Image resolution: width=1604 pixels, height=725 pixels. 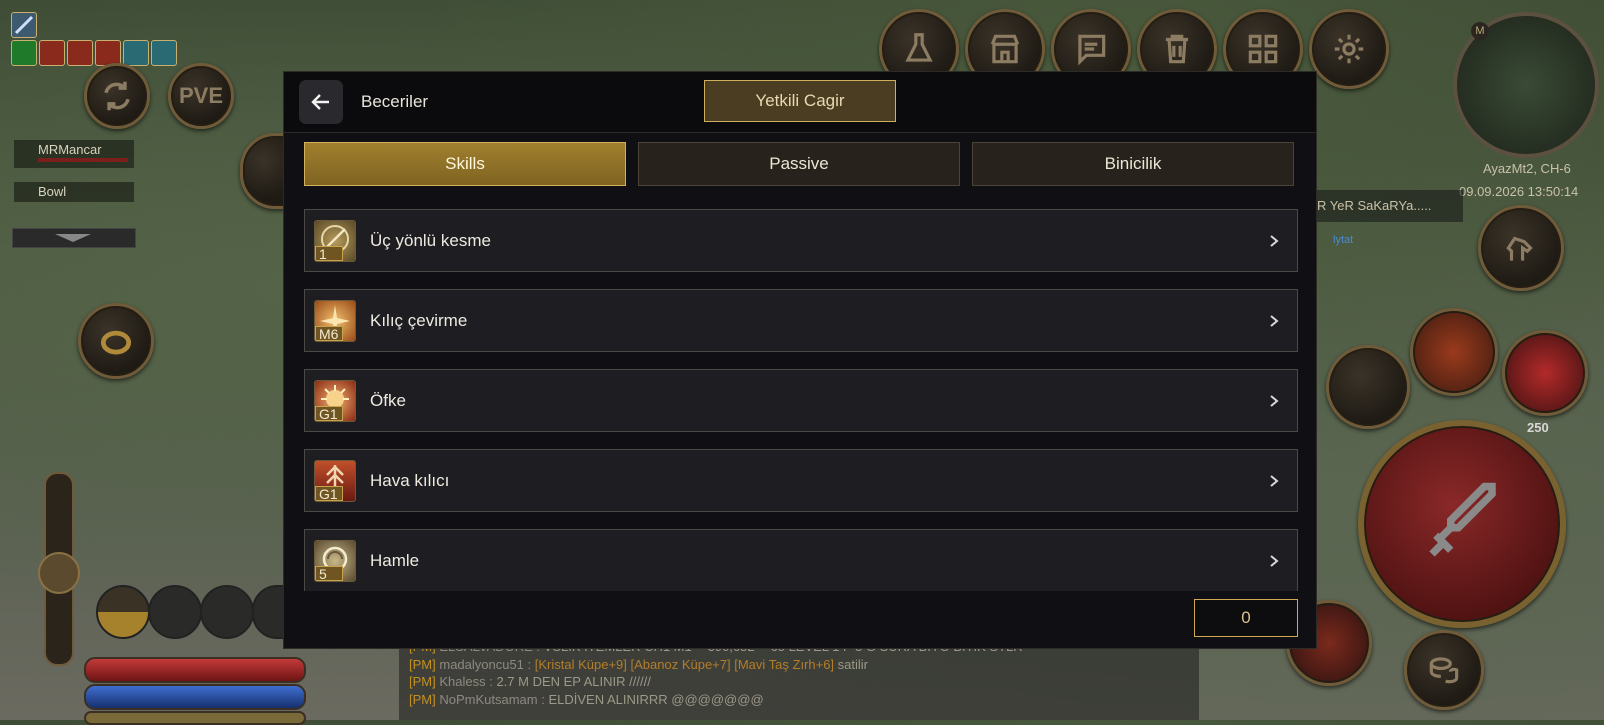 I want to click on chat-icon, so click(x=1092, y=50).